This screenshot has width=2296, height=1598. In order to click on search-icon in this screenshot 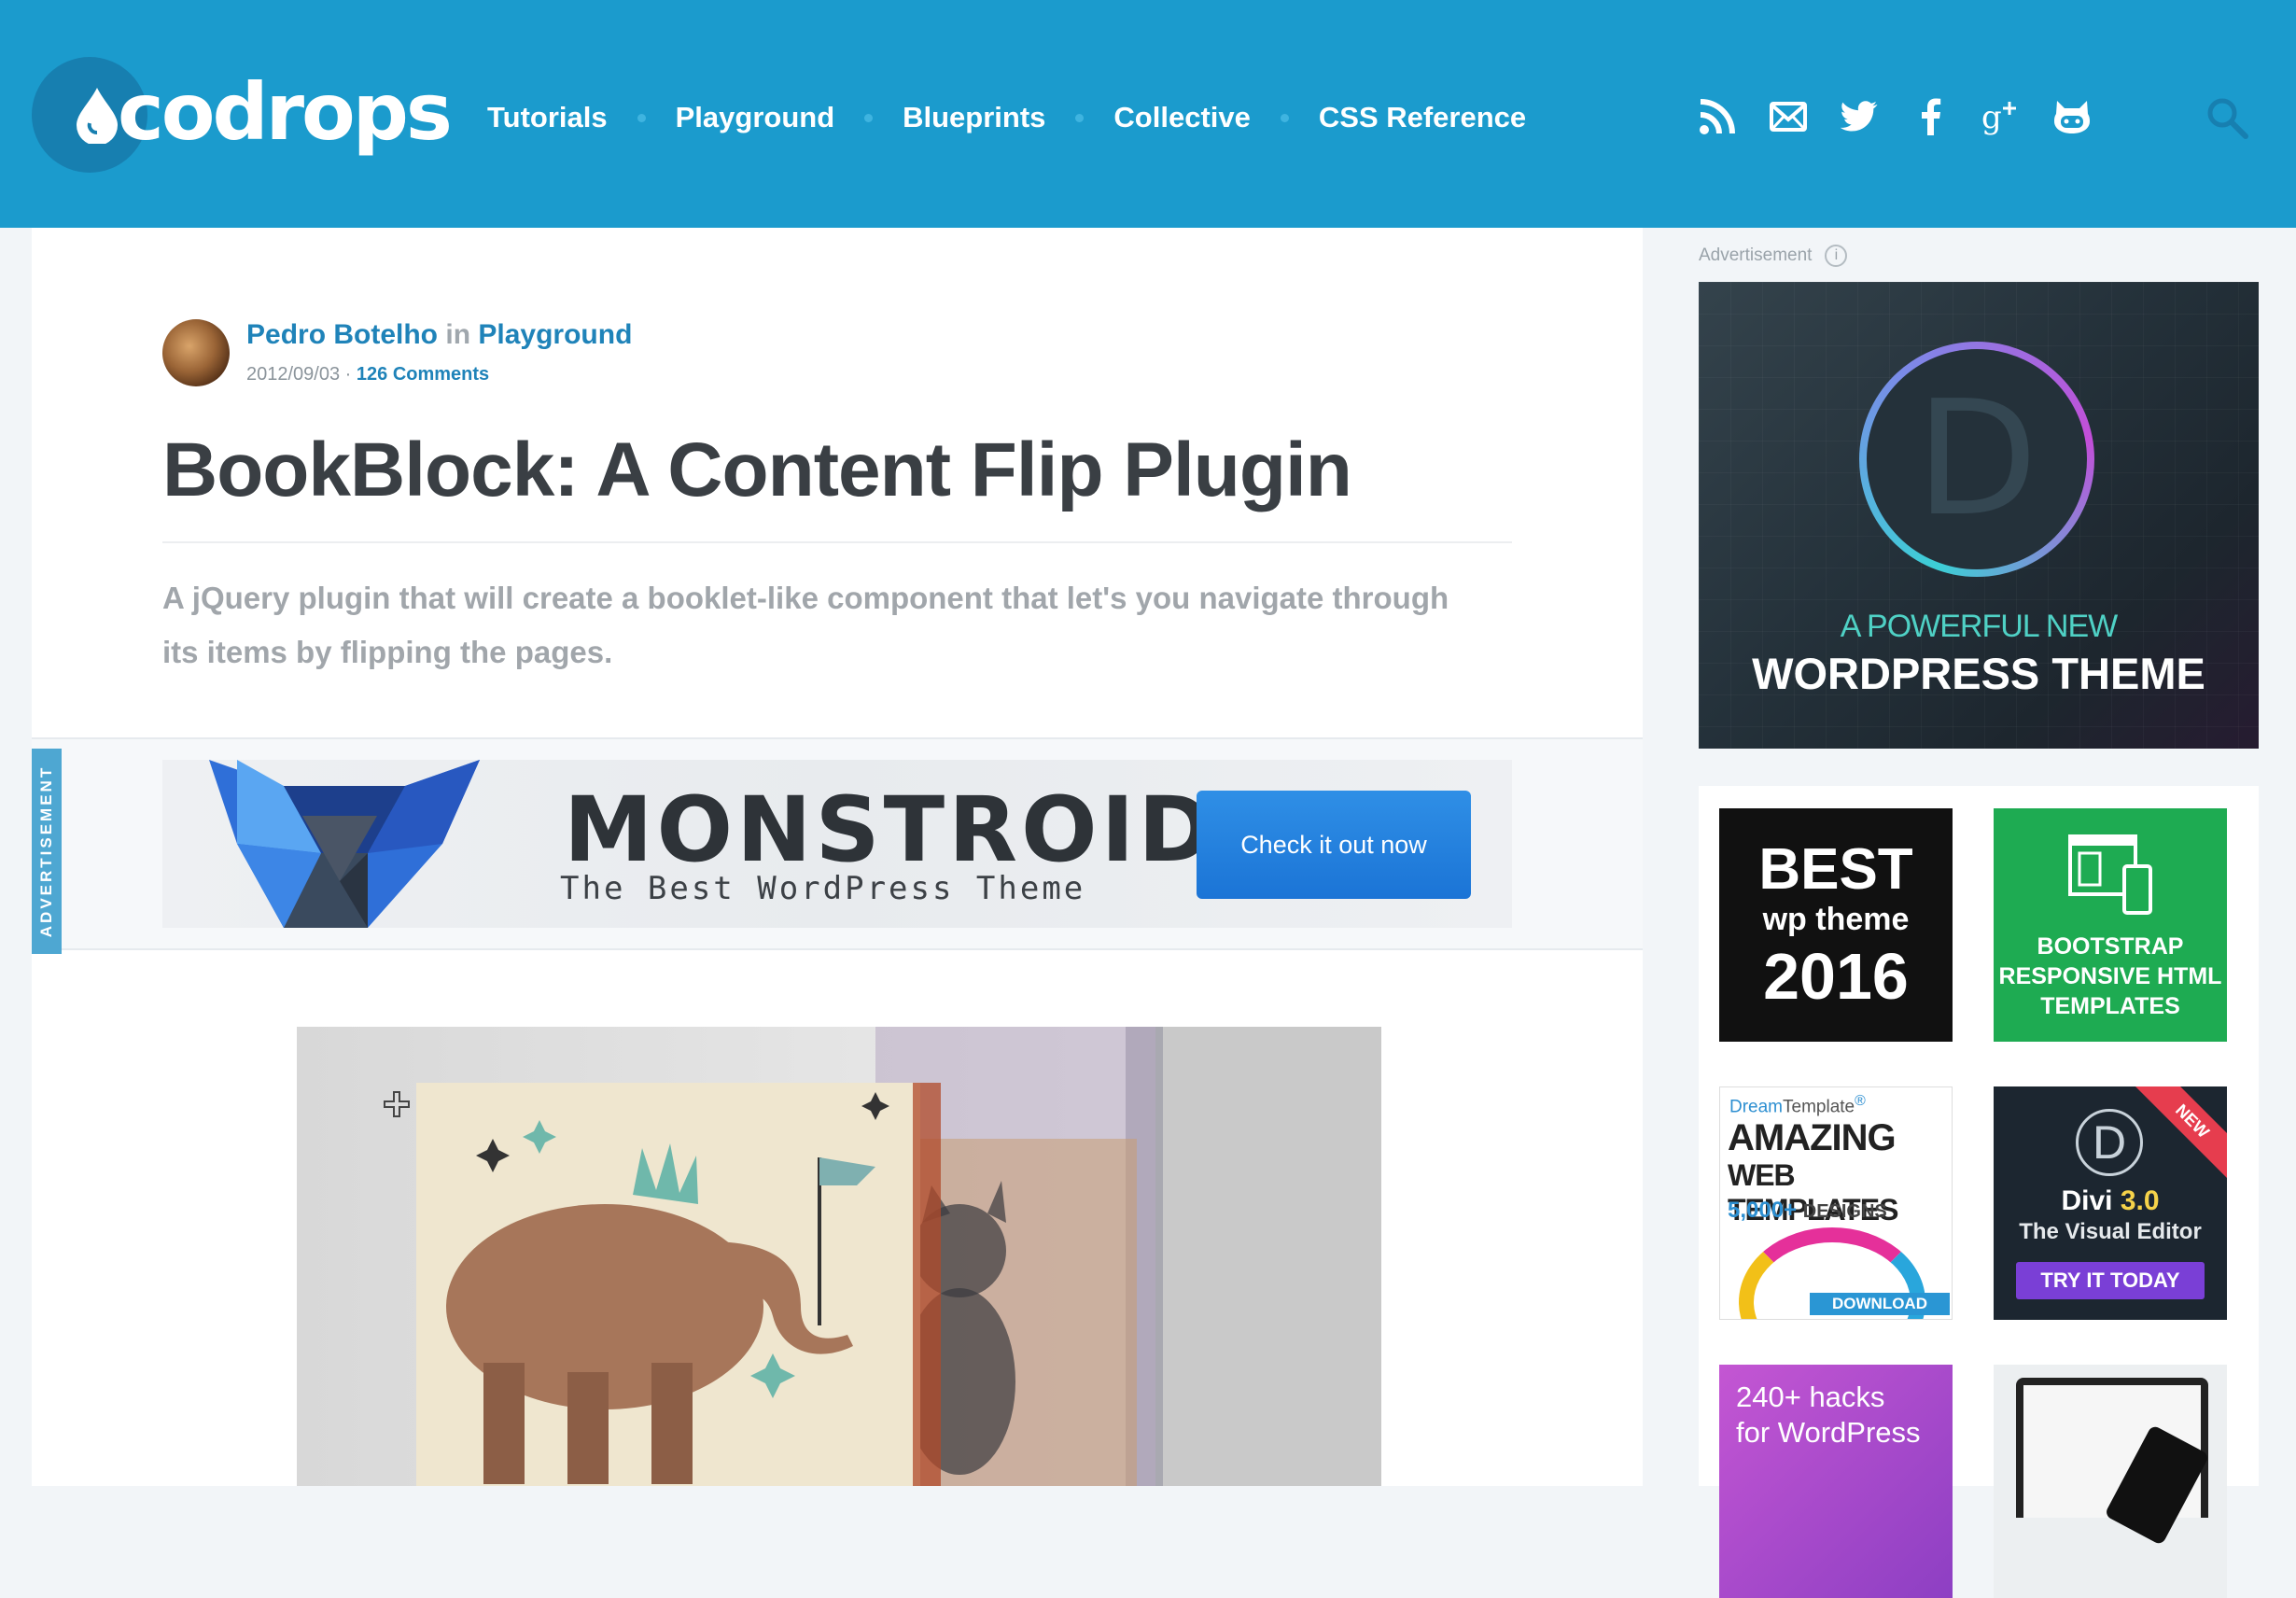, I will do `click(2227, 118)`.